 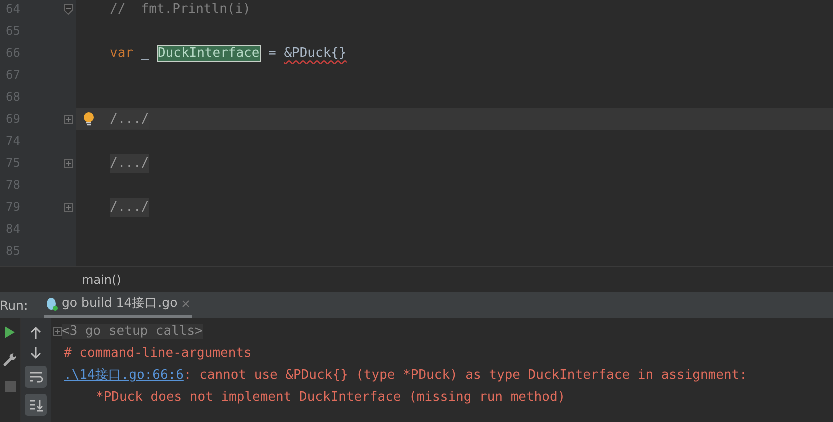 What do you see at coordinates (466, 375) in the screenshot?
I see `error-message: : cannot use &PDuck{} (type *PDuck) as type DuckInterface in assignment:` at bounding box center [466, 375].